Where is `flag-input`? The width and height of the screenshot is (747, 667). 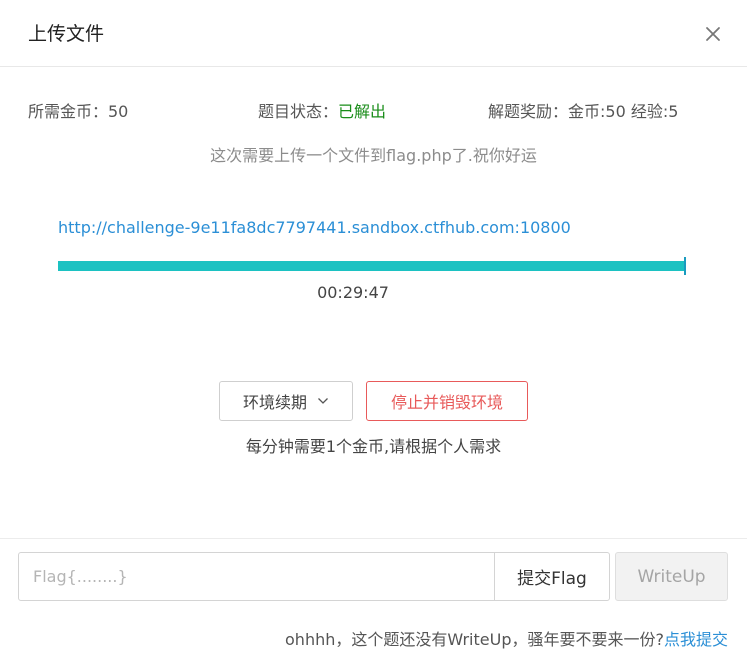 flag-input is located at coordinates (256, 576).